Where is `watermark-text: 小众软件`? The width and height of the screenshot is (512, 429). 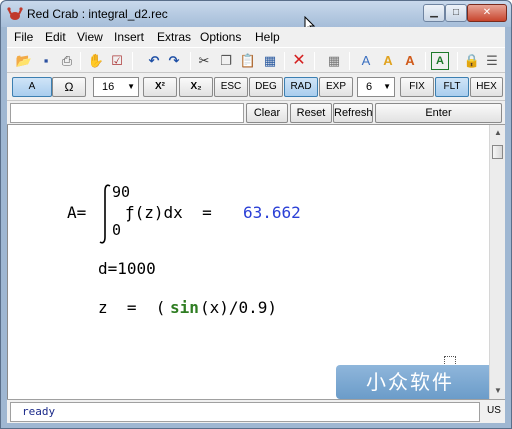 watermark-text: 小众软件 is located at coordinates (410, 382).